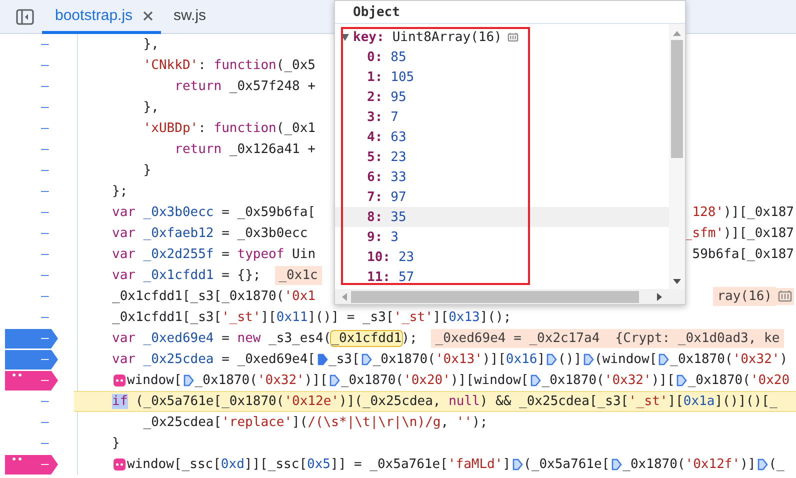 The image size is (796, 478). Describe the element at coordinates (502, 277) in the screenshot. I see `array-element-row: 11: 57` at that location.